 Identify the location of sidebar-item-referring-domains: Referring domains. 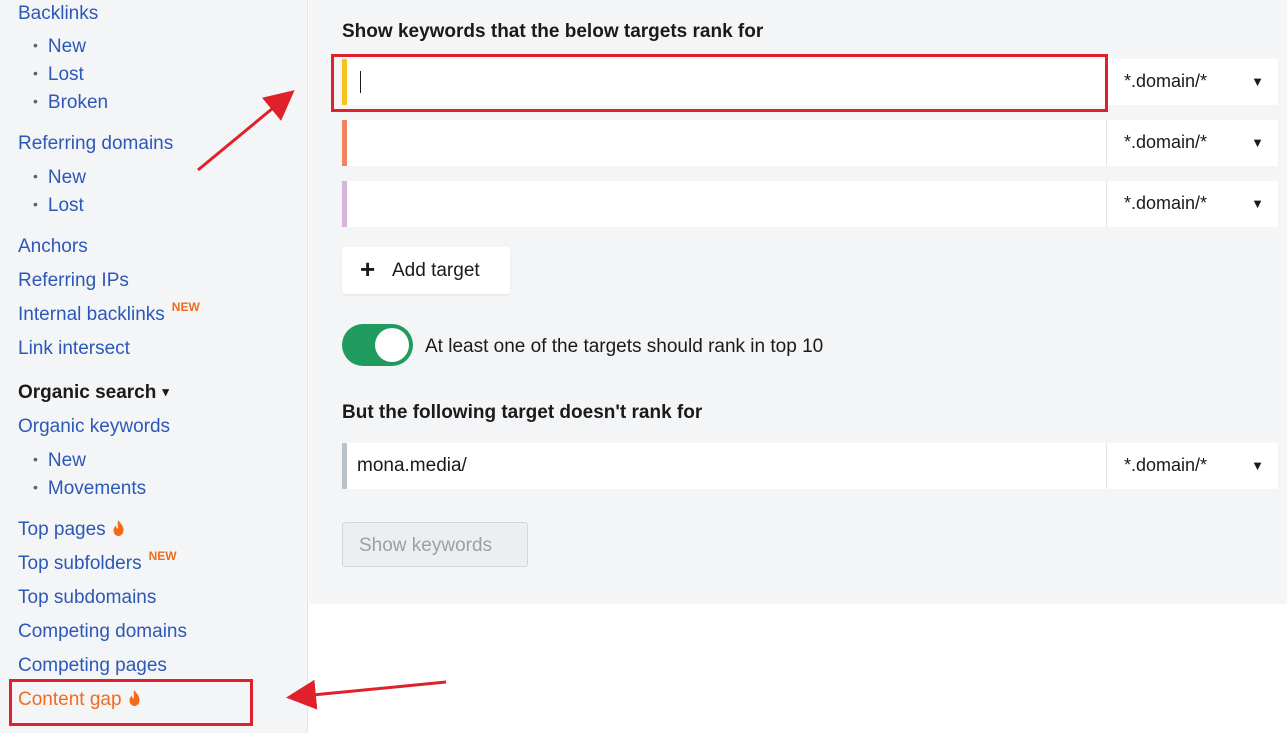
(95, 144).